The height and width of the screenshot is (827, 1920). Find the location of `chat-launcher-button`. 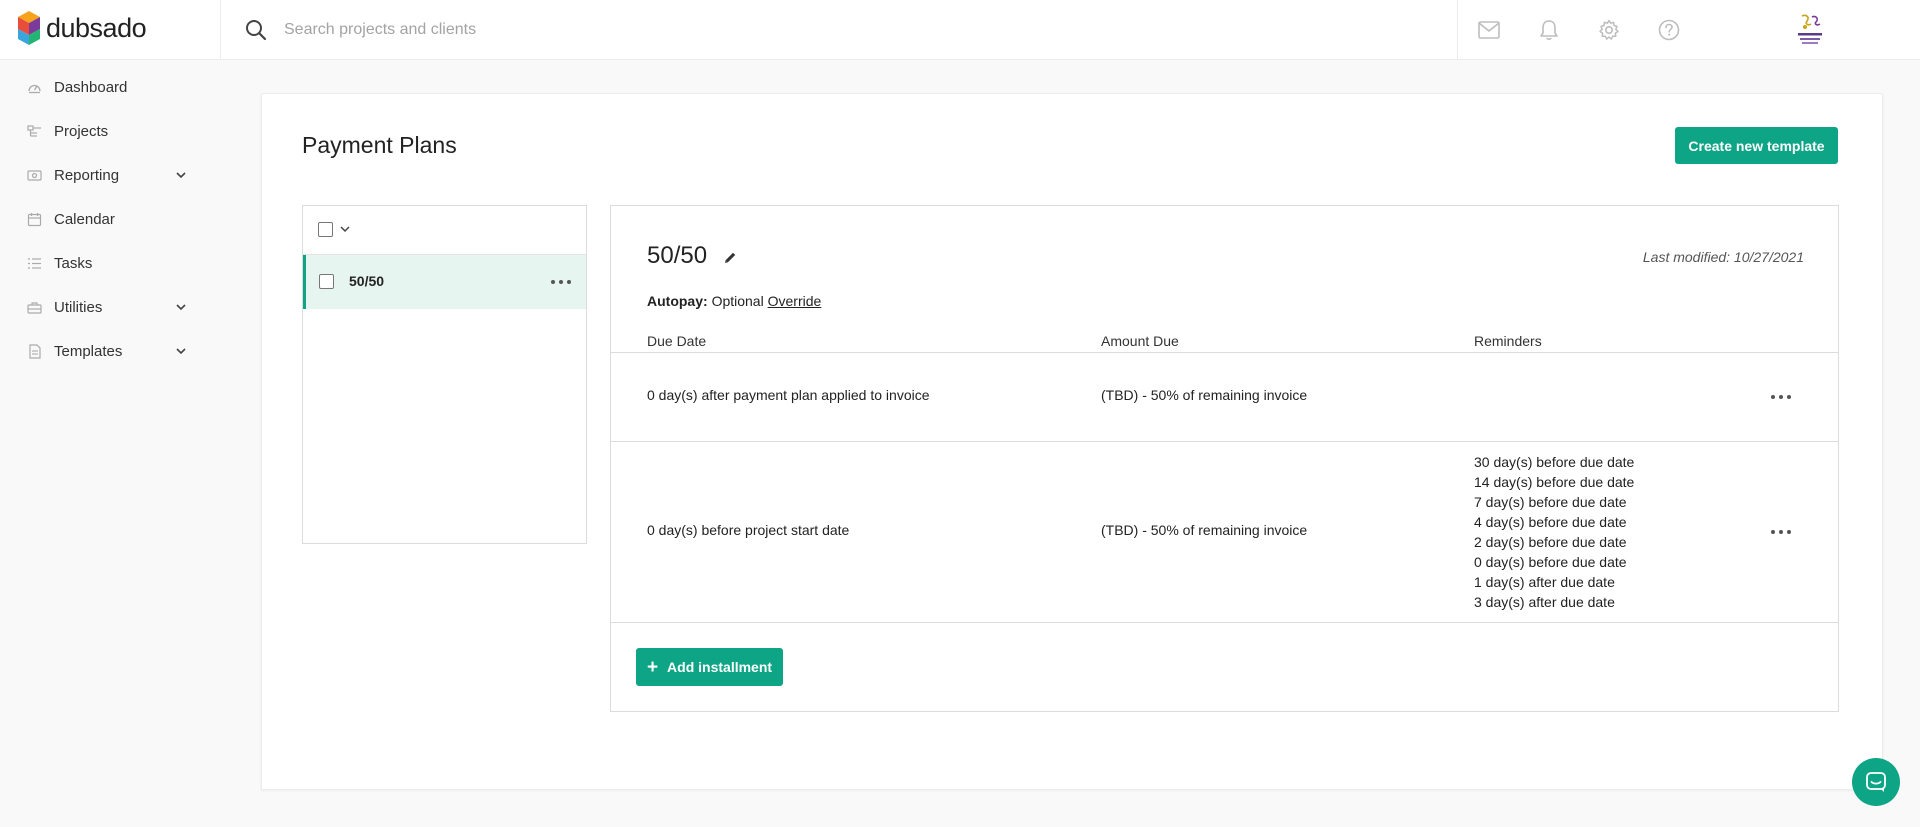

chat-launcher-button is located at coordinates (1876, 782).